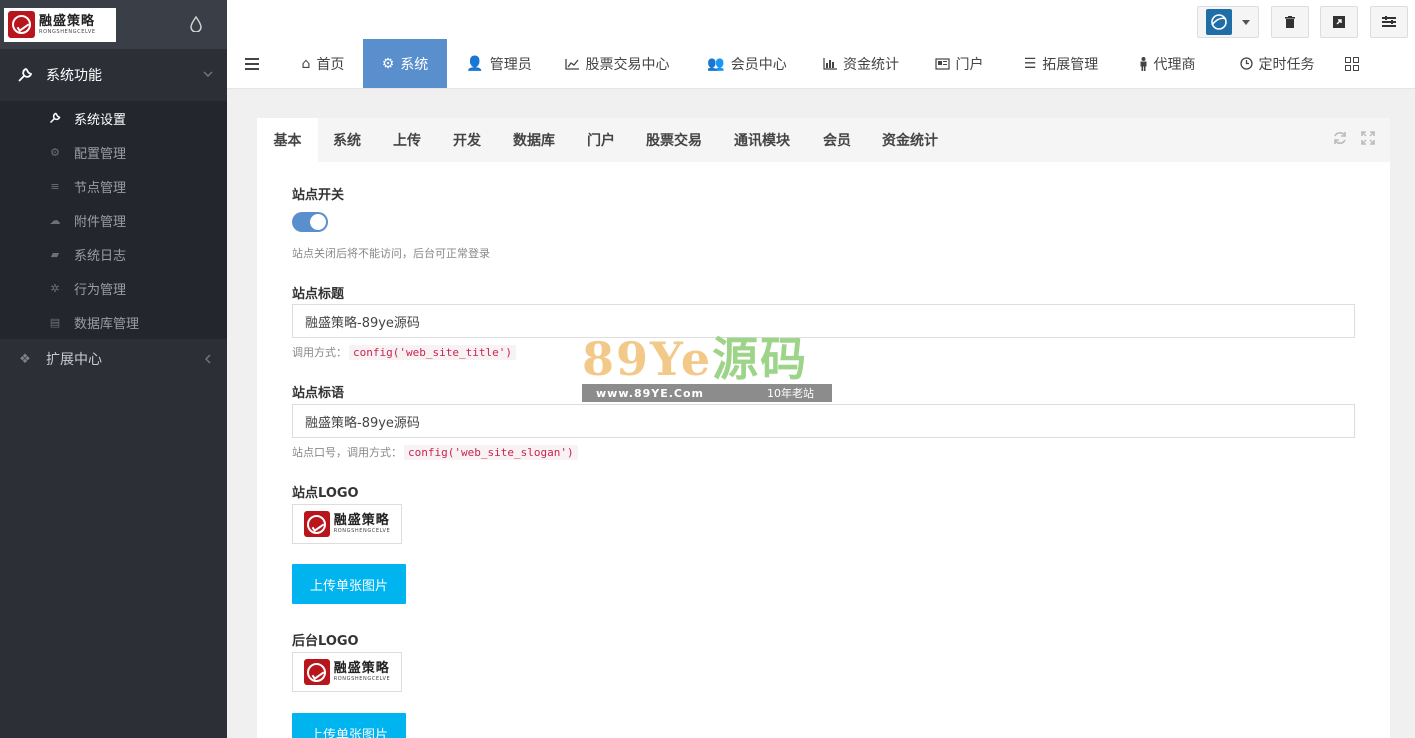 The height and width of the screenshot is (738, 1415). What do you see at coordinates (1368, 138) in the screenshot?
I see `expand-icon` at bounding box center [1368, 138].